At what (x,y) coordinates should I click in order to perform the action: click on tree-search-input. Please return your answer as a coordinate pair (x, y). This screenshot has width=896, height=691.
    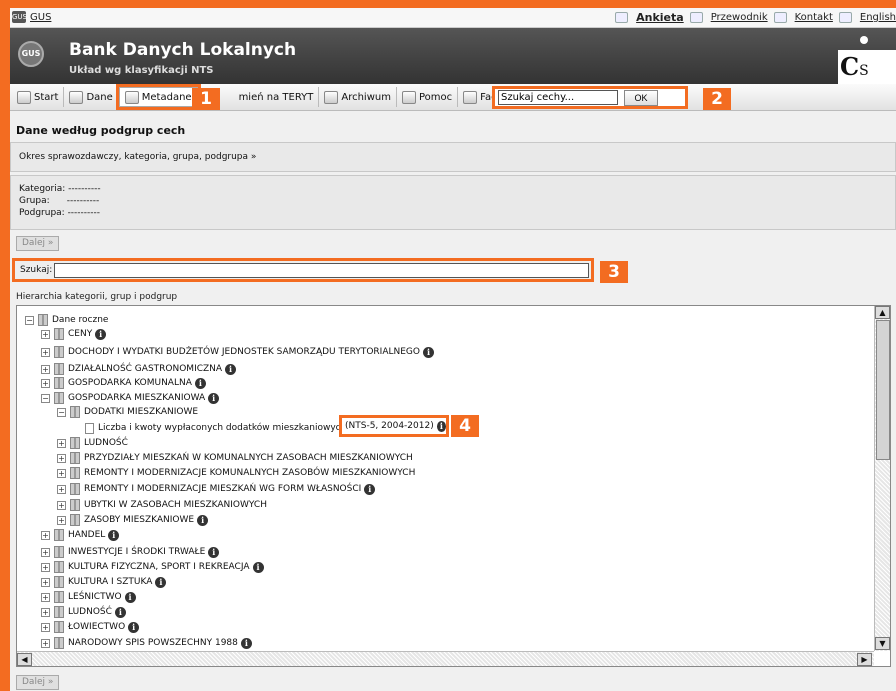
    Looking at the image, I should click on (322, 270).